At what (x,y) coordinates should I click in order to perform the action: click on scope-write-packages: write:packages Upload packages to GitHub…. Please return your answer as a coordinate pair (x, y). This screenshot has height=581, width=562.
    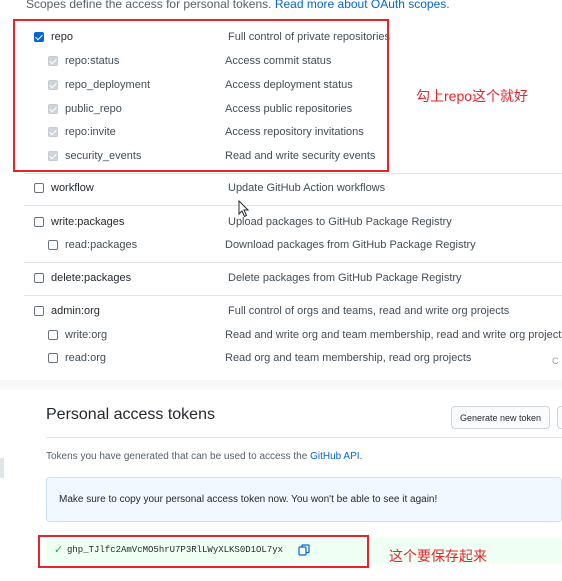
    Looking at the image, I should click on (293, 226).